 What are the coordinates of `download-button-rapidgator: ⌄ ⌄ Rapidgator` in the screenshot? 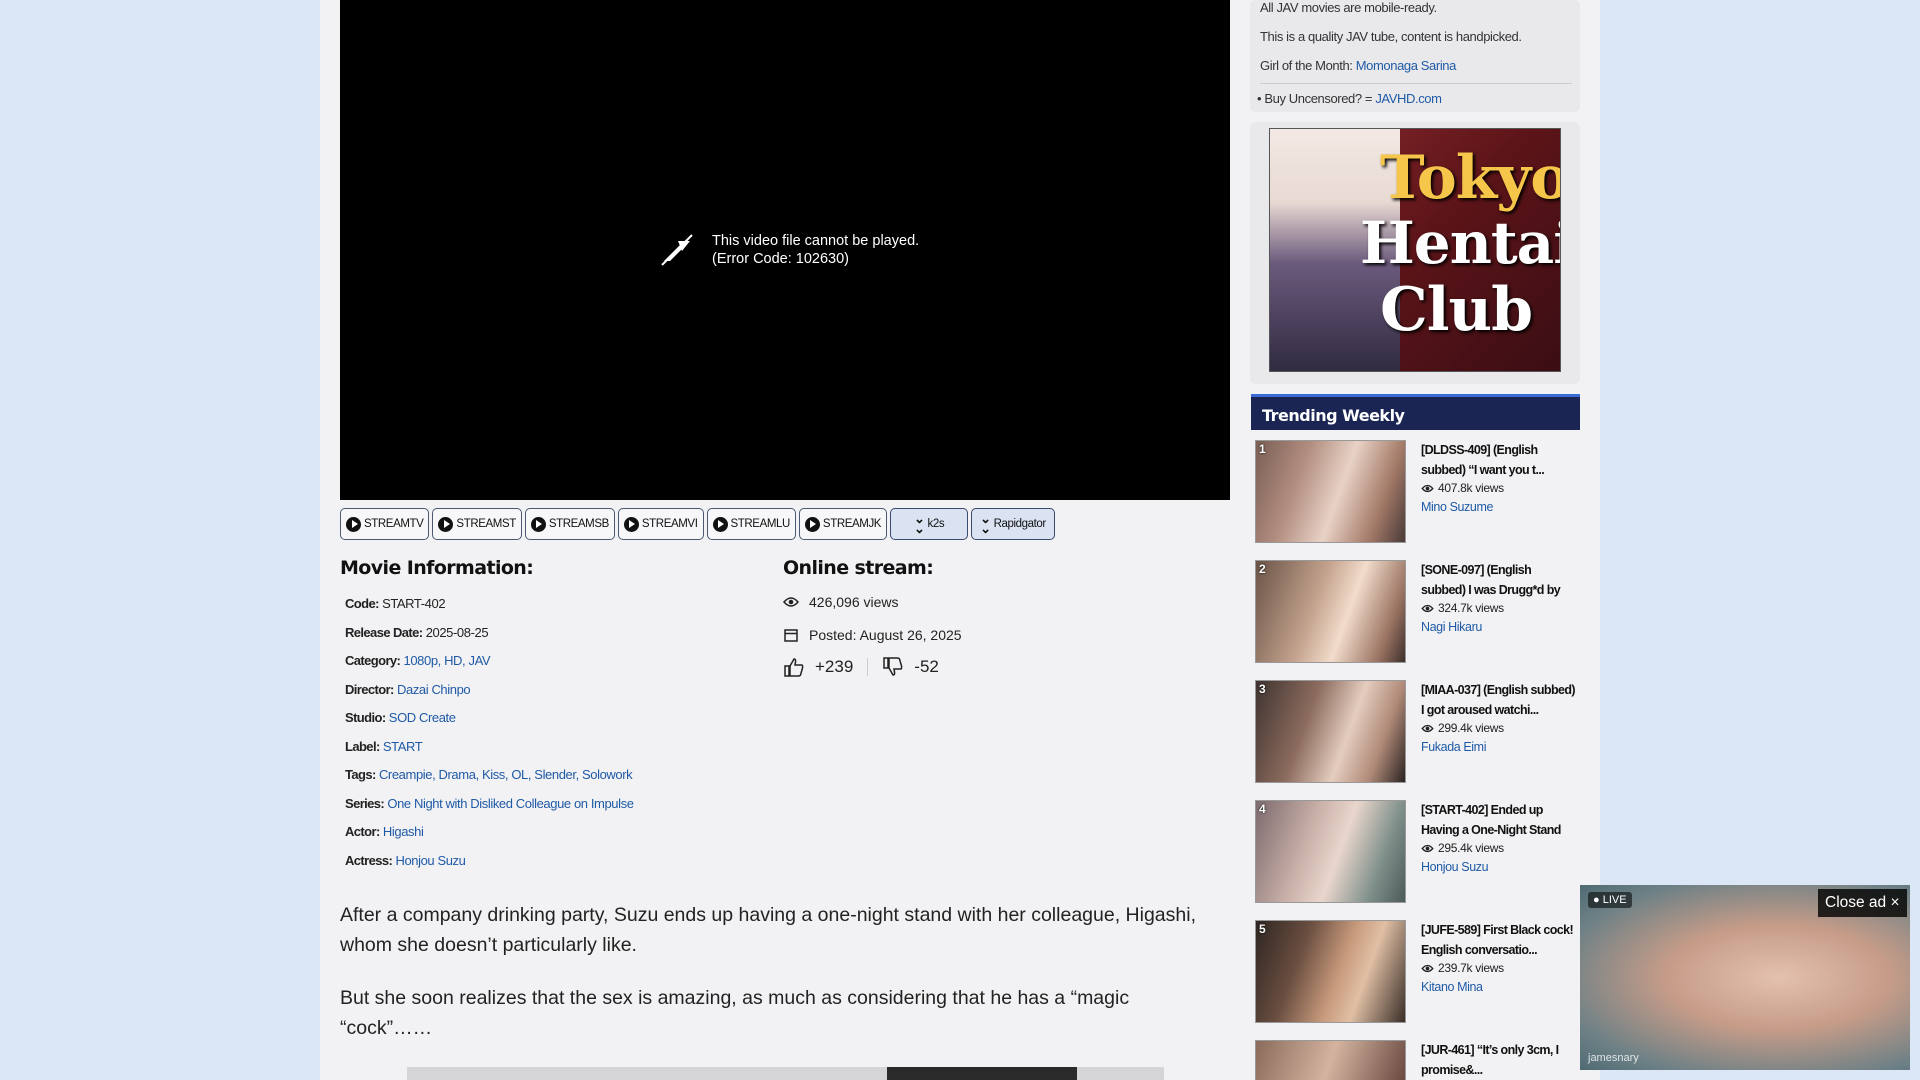 It's located at (1013, 524).